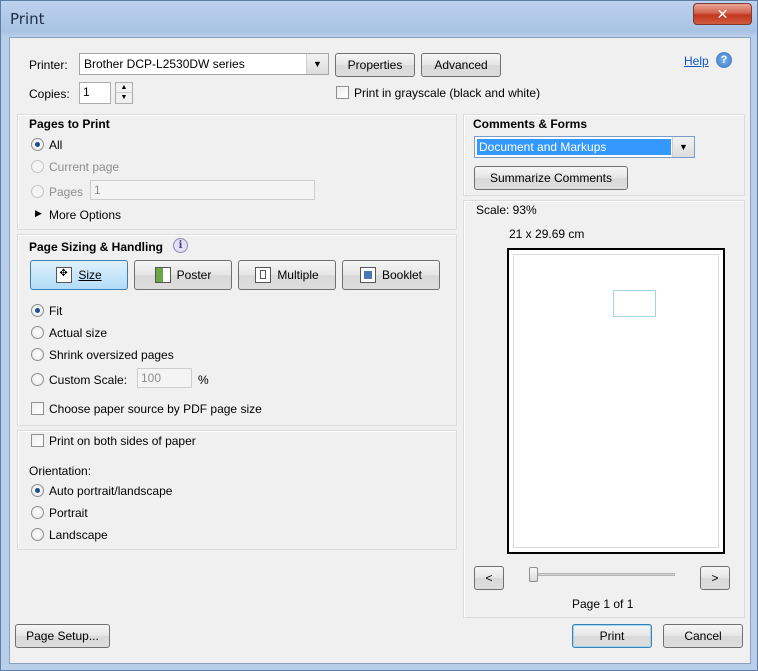 This screenshot has width=758, height=671. Describe the element at coordinates (64, 275) in the screenshot. I see `size-icon: ✥` at that location.